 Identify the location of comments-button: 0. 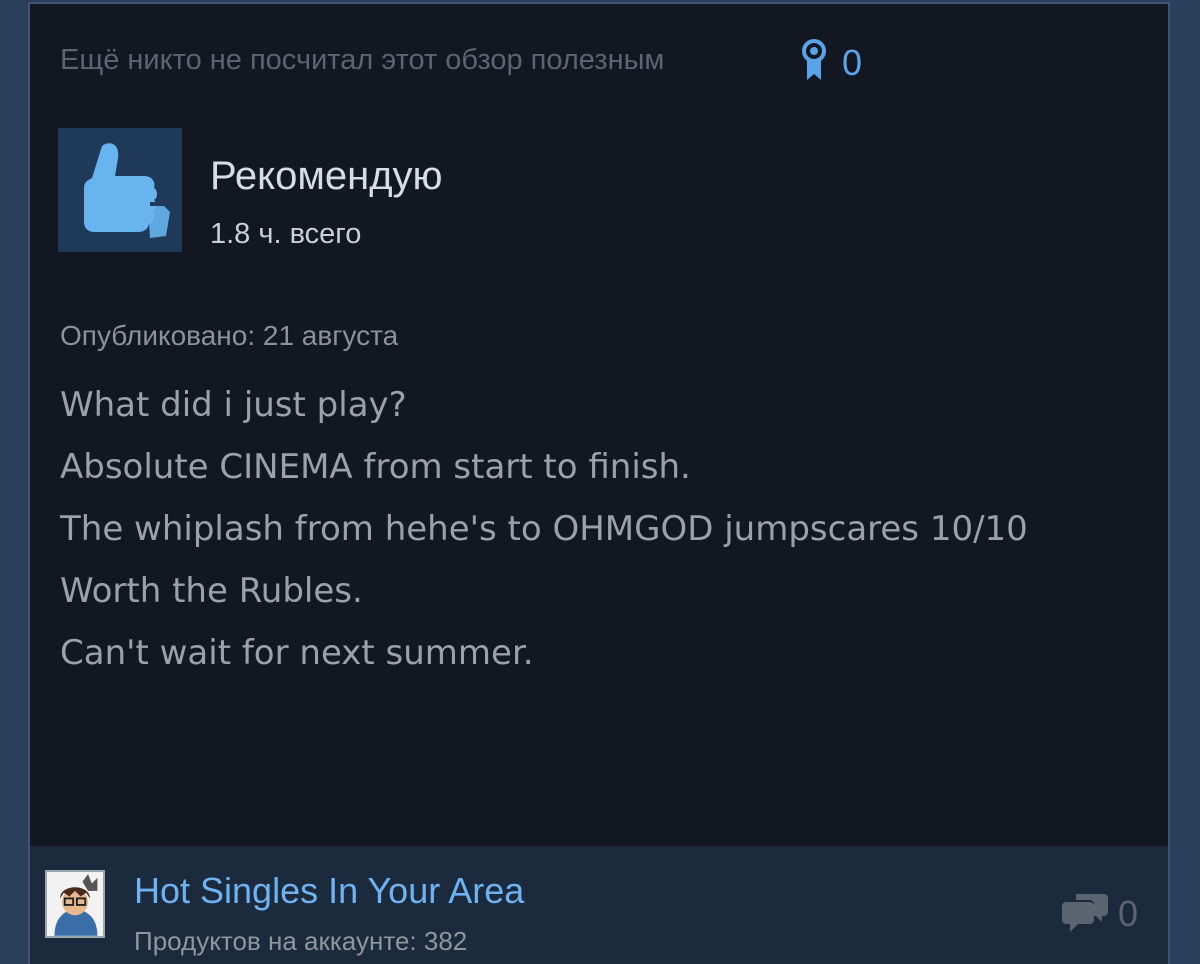
(1100, 913).